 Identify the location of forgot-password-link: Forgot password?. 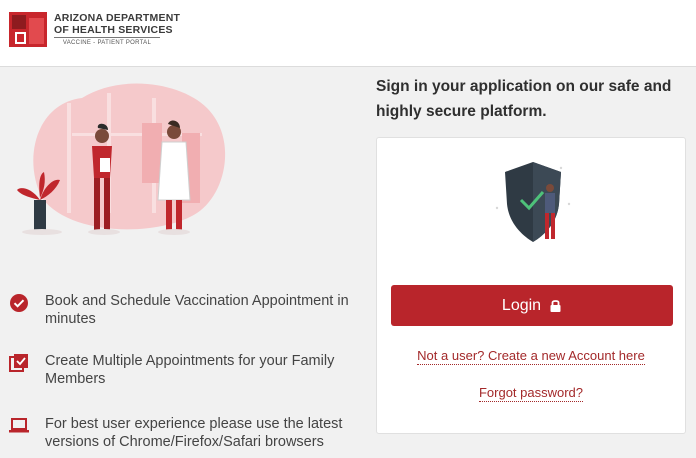
(531, 393).